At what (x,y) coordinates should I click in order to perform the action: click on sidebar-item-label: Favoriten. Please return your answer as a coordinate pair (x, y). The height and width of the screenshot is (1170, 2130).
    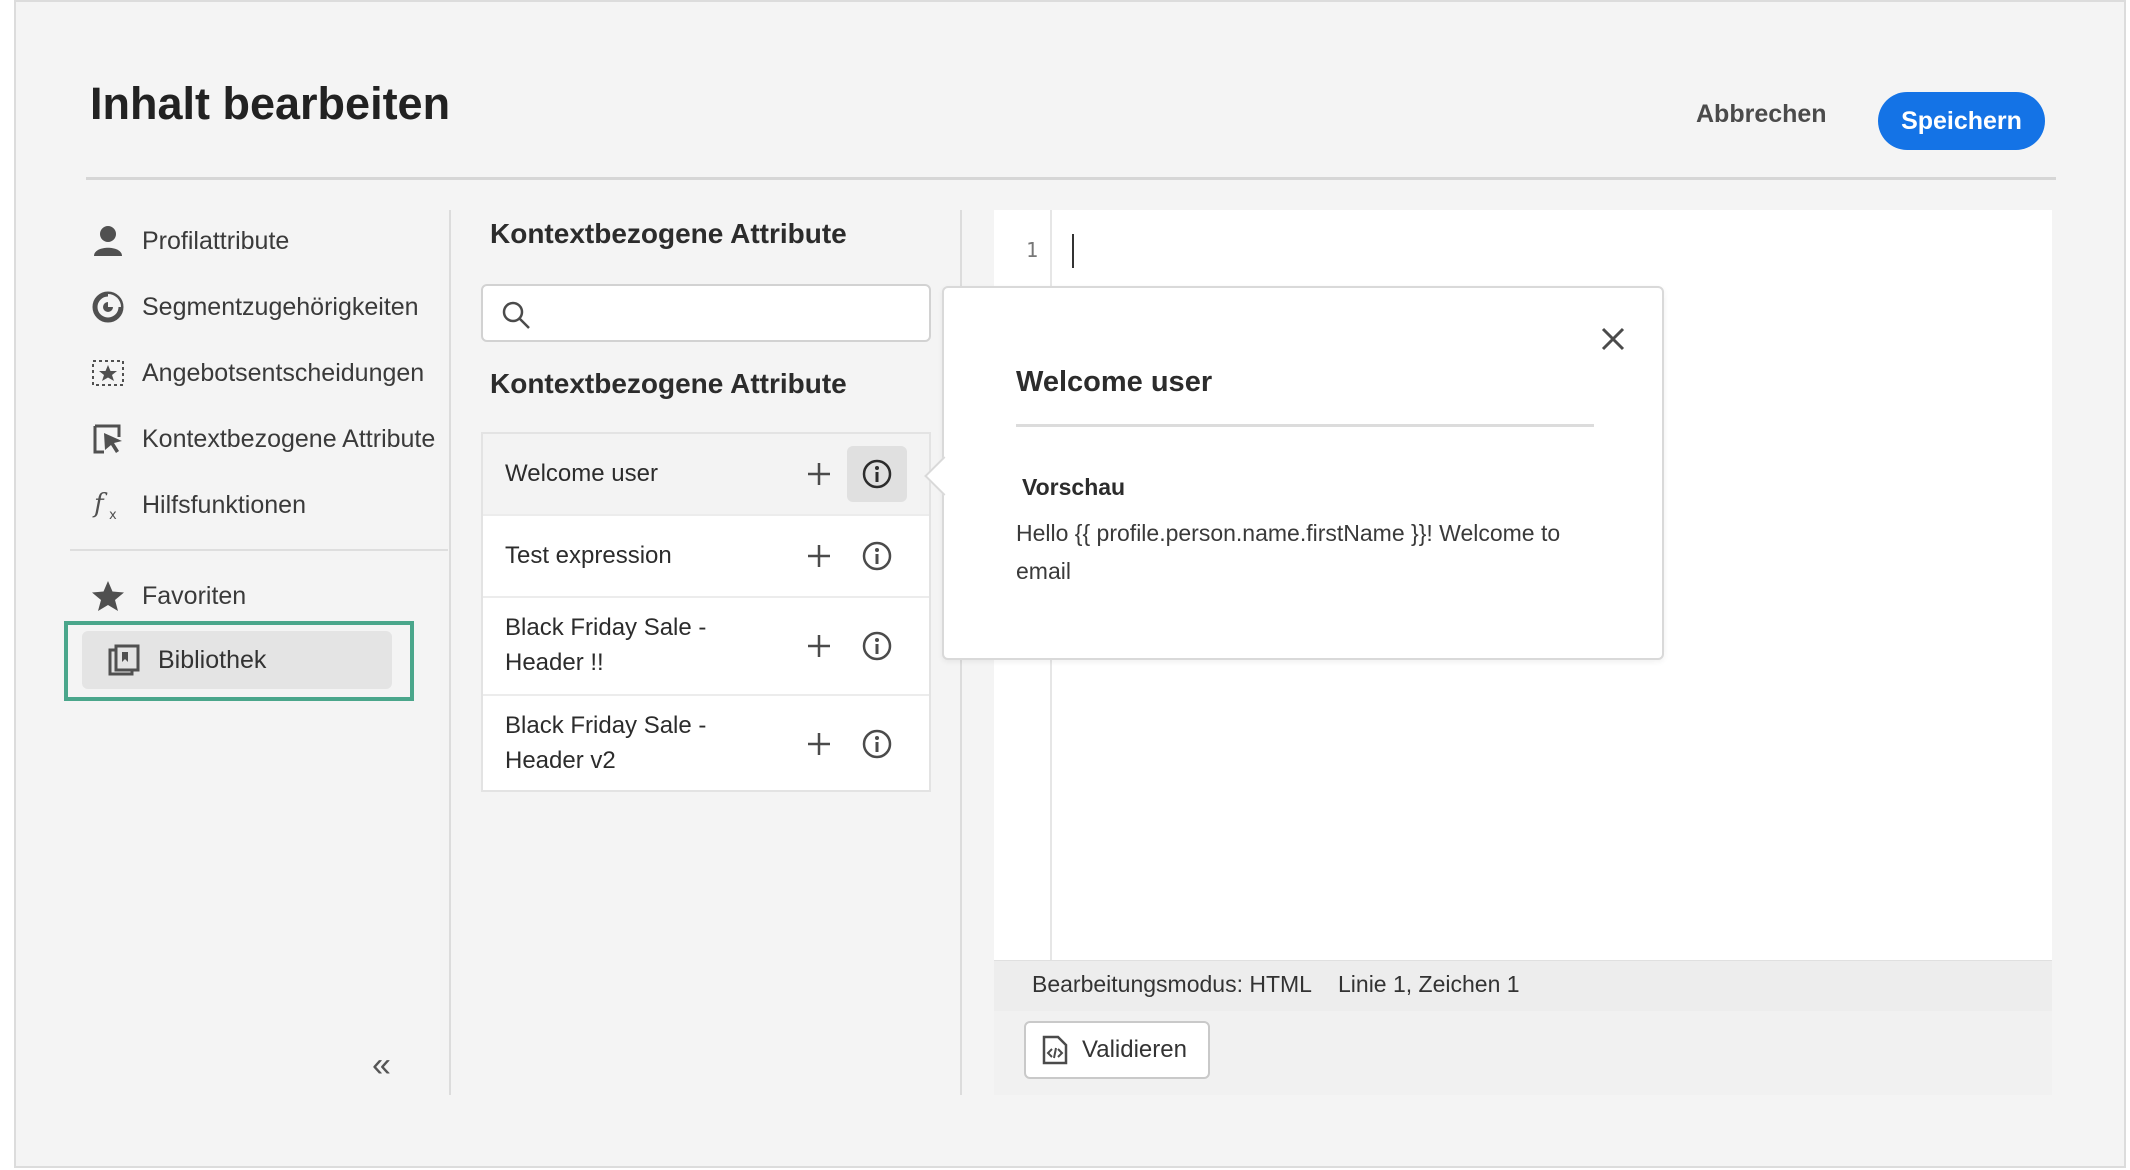
    Looking at the image, I should click on (194, 595).